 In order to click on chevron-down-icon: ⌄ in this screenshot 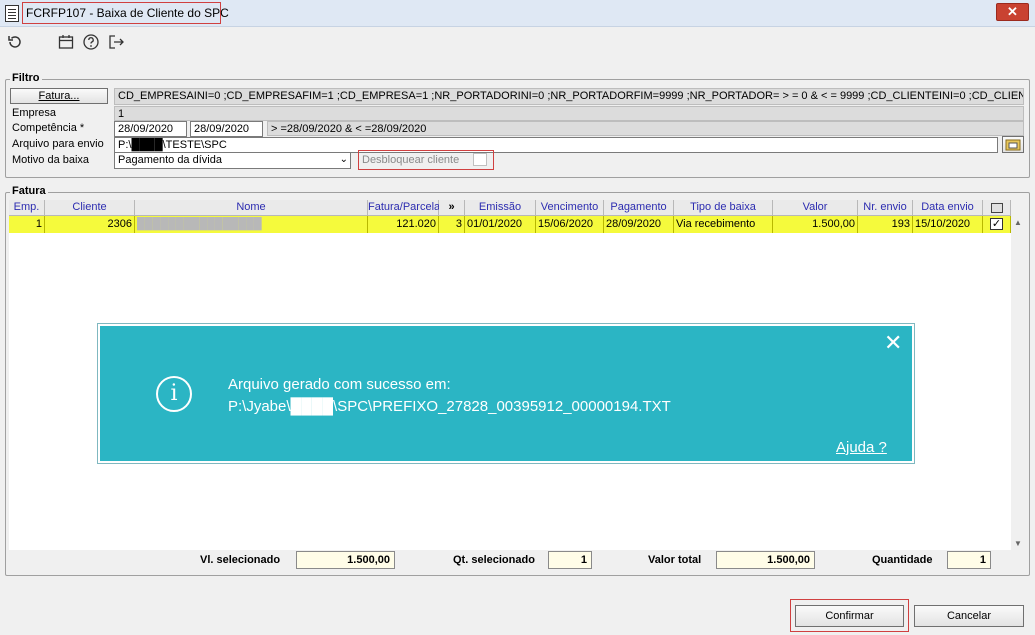, I will do `click(343, 159)`.